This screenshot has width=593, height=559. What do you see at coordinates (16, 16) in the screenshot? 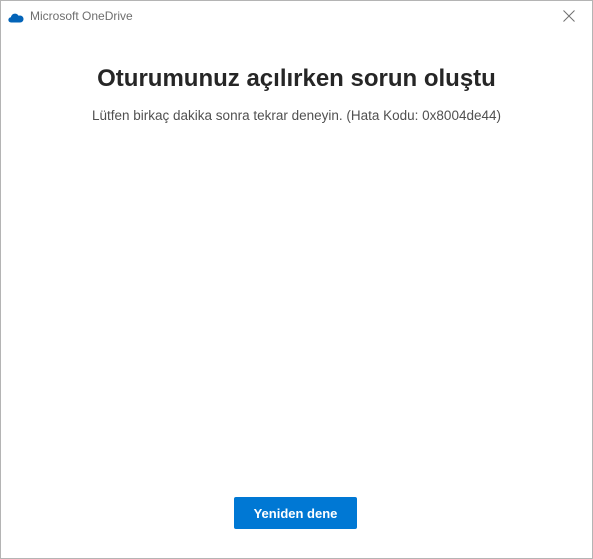
I see `onedrive-cloud-icon` at bounding box center [16, 16].